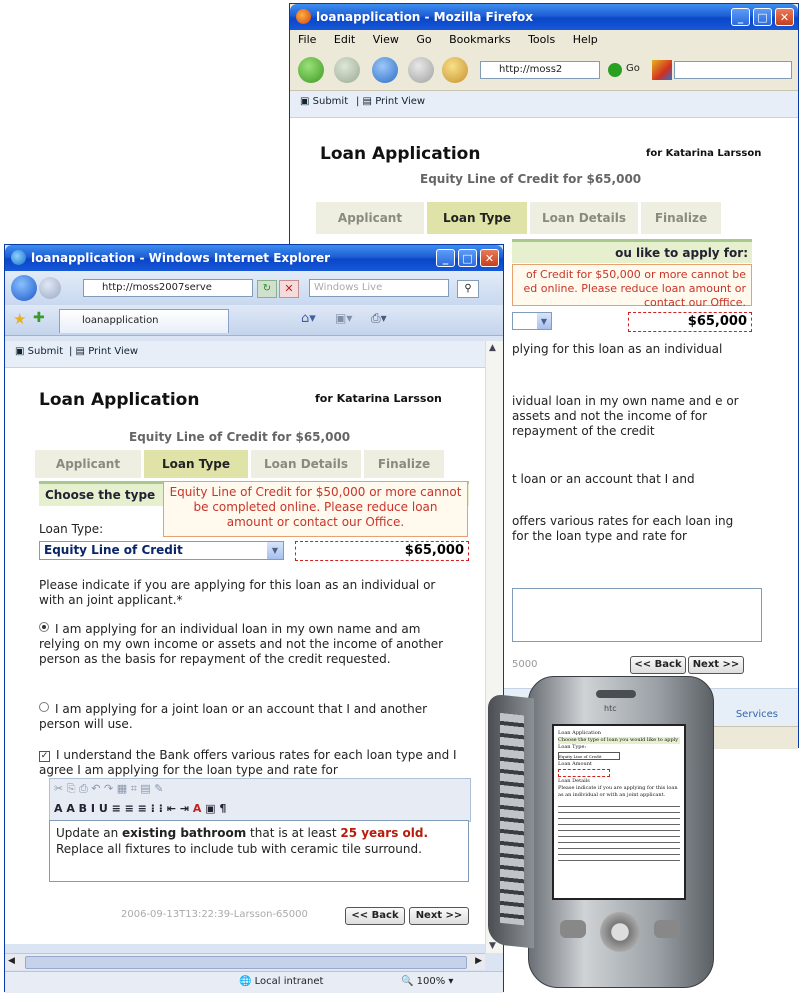 The width and height of the screenshot is (801, 993). What do you see at coordinates (44, 627) in the screenshot?
I see `radio-individual` at bounding box center [44, 627].